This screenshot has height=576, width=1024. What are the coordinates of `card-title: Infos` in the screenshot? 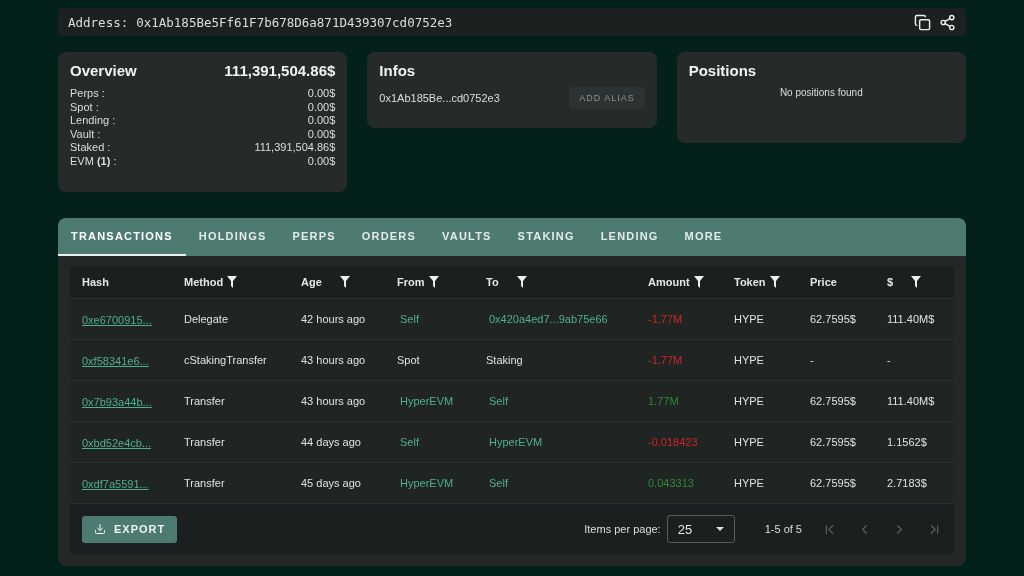 It's located at (397, 70).